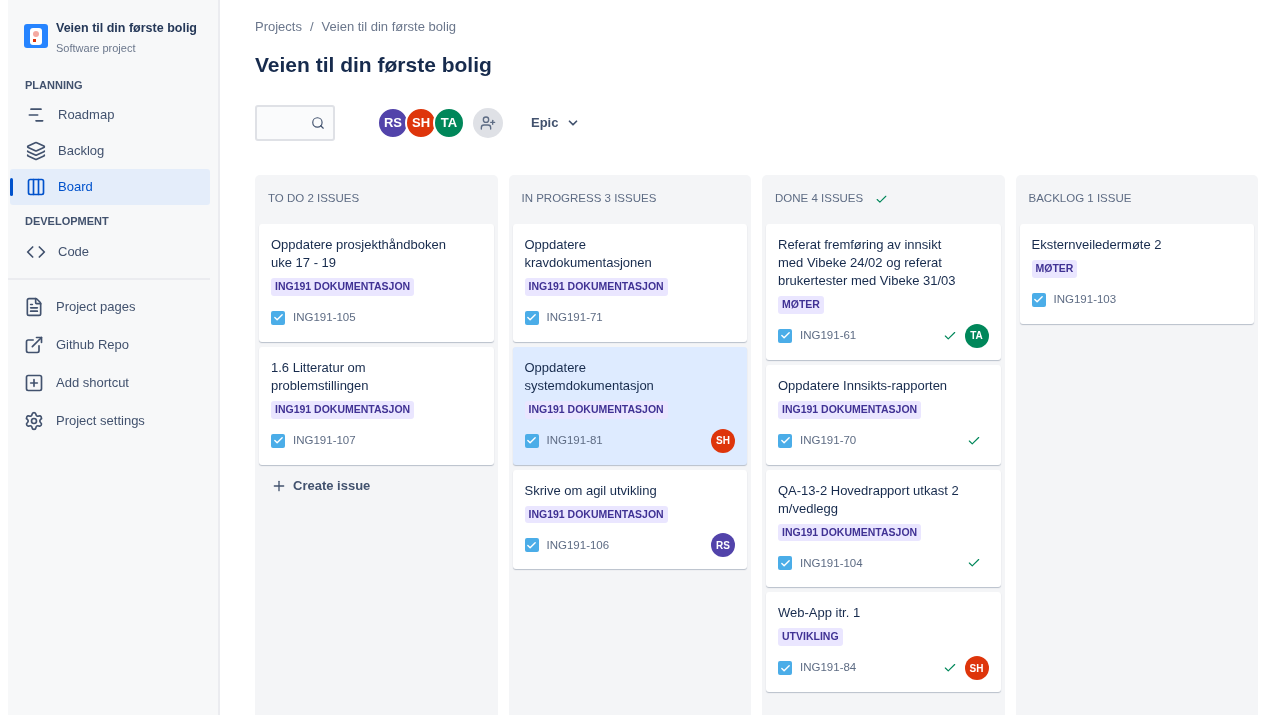 Image resolution: width=1266 pixels, height=715 pixels. I want to click on issue-key: ING191-61, so click(828, 336).